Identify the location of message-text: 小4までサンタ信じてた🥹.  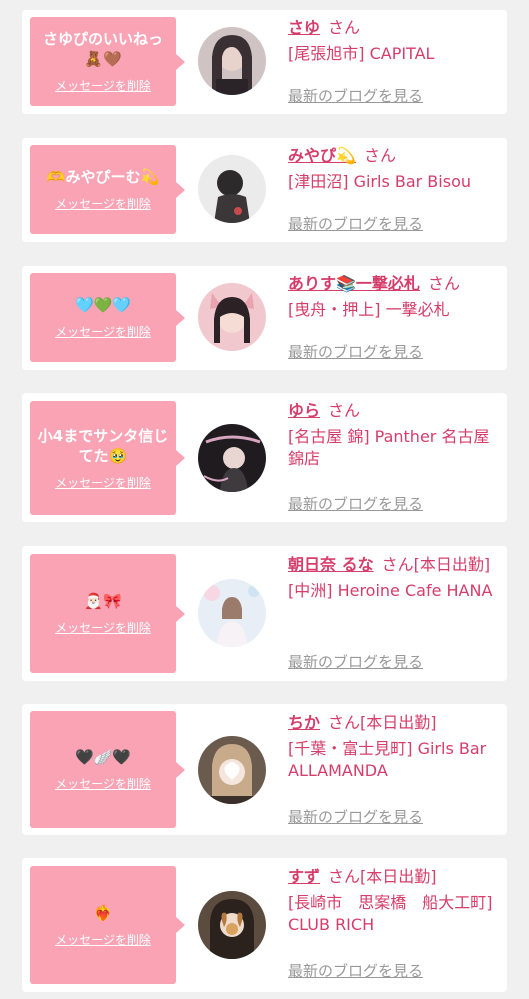
(103, 445).